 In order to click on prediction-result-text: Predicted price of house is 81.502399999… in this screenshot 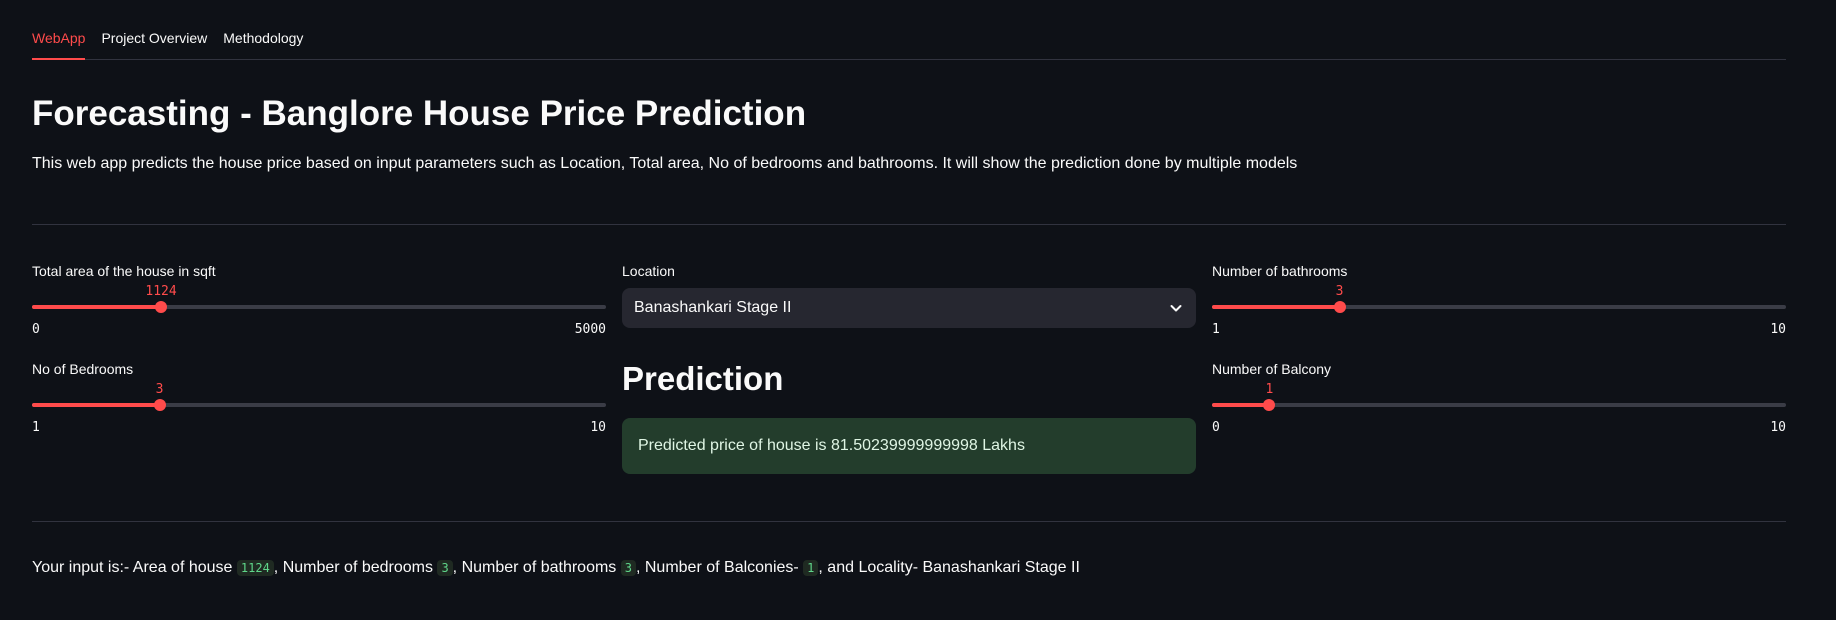, I will do `click(831, 445)`.